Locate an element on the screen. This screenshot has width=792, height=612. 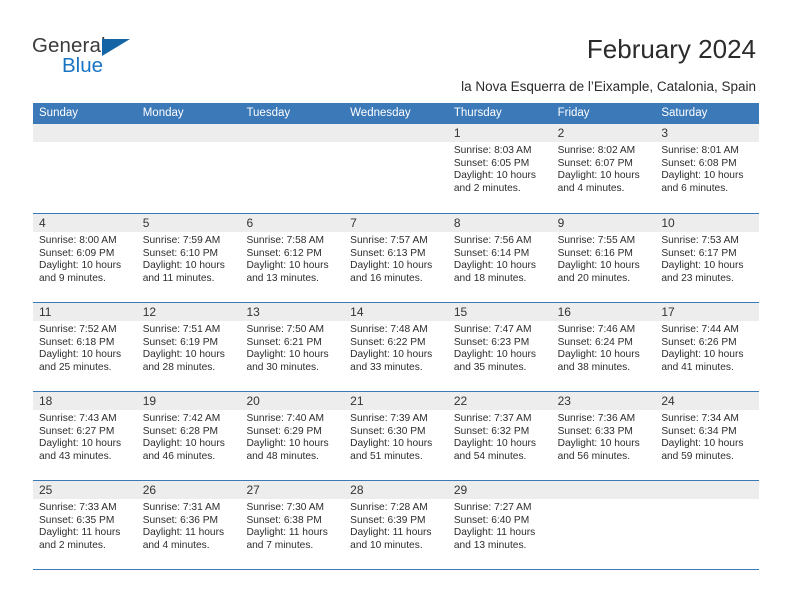
day-detail-line: Sunset: 6:12 PM is located at coordinates (284, 253).